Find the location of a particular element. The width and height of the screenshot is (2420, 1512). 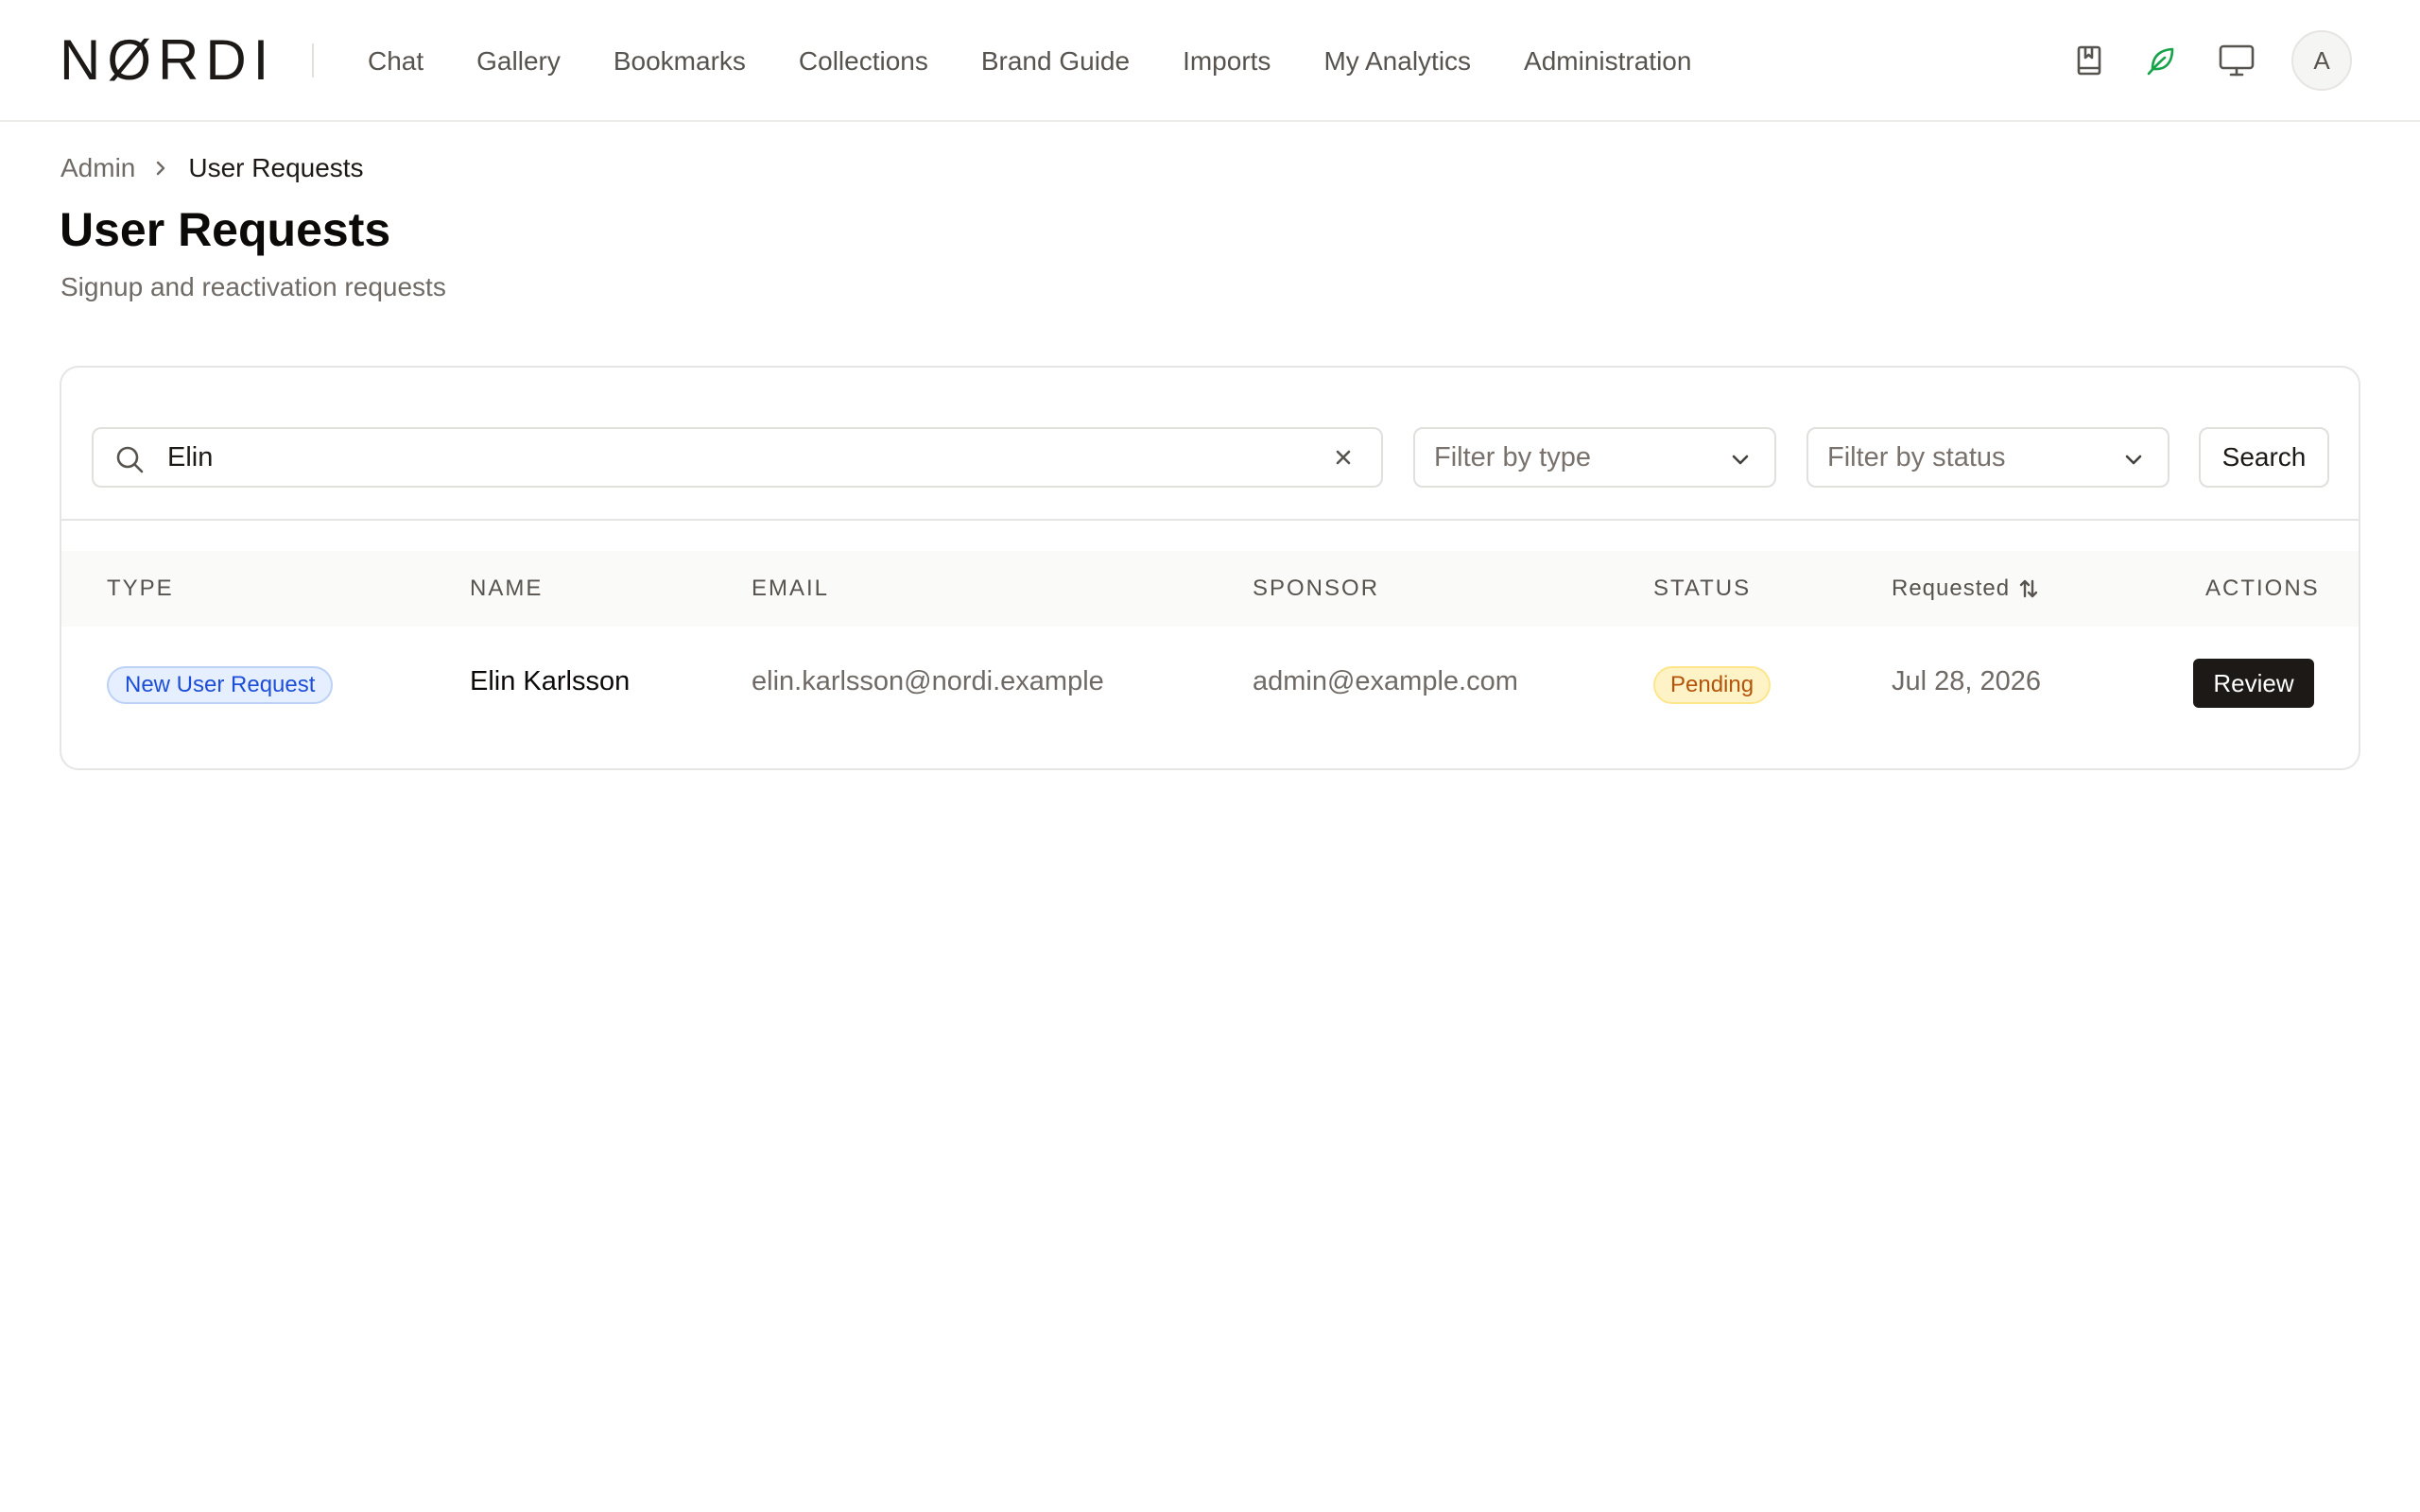

review-button: Review is located at coordinates (2253, 683).